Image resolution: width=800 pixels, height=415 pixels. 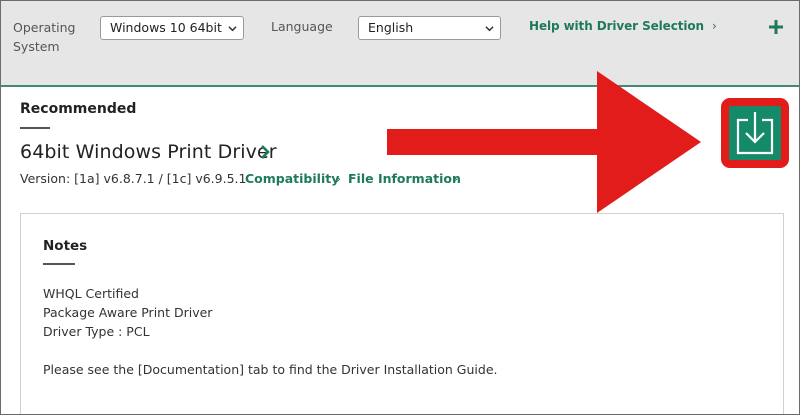 I want to click on driver-version: Version: [1a] v6.8.7.1 / [1c] v6.9.5.1, so click(x=133, y=178).